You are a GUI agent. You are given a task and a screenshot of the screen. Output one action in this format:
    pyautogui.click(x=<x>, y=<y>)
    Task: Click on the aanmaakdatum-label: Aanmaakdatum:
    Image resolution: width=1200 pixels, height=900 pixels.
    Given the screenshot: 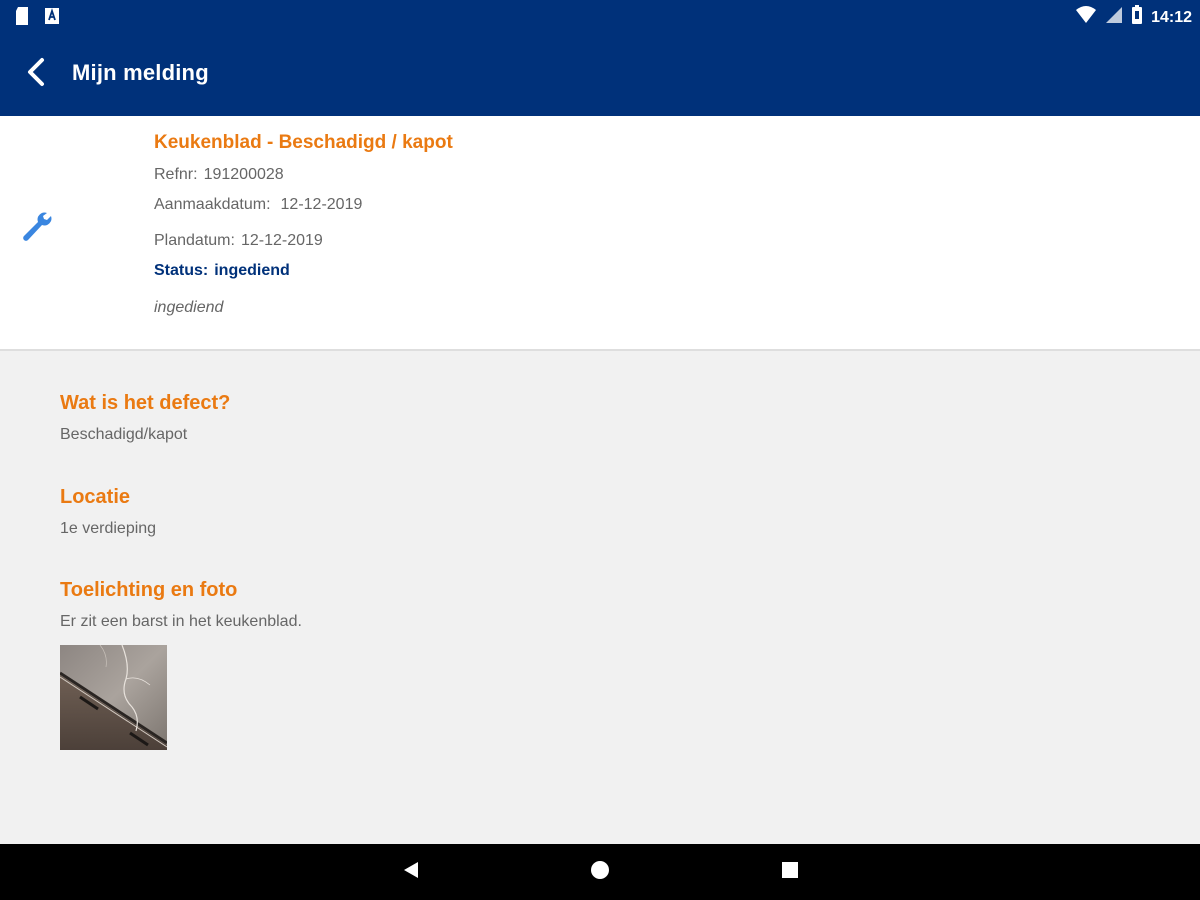 What is the action you would take?
    pyautogui.click(x=212, y=204)
    